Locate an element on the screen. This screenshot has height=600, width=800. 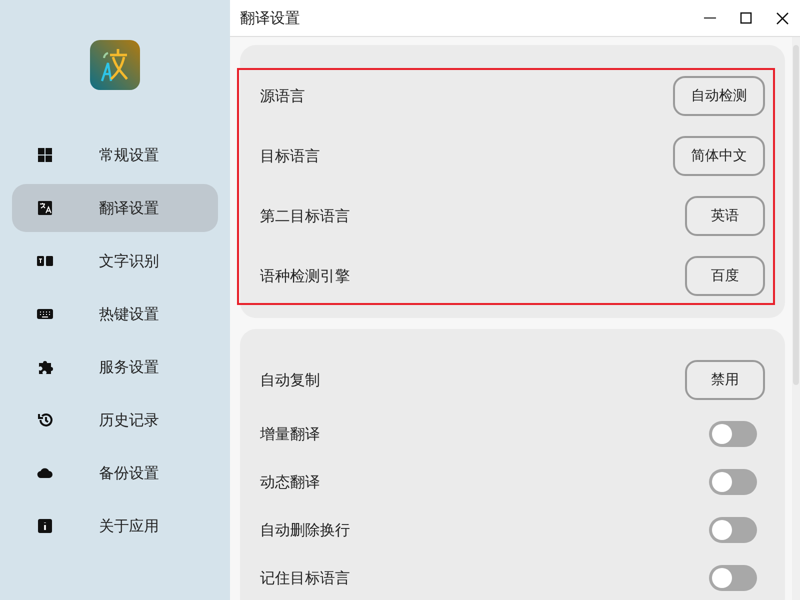
sidebar-item: 关于应用 is located at coordinates (115, 526).